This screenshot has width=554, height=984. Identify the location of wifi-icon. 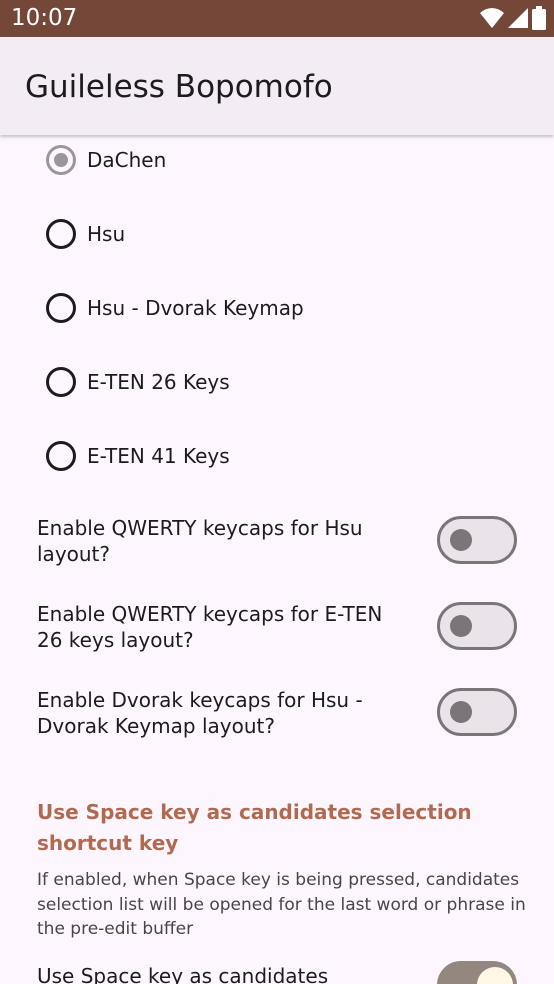
(492, 18).